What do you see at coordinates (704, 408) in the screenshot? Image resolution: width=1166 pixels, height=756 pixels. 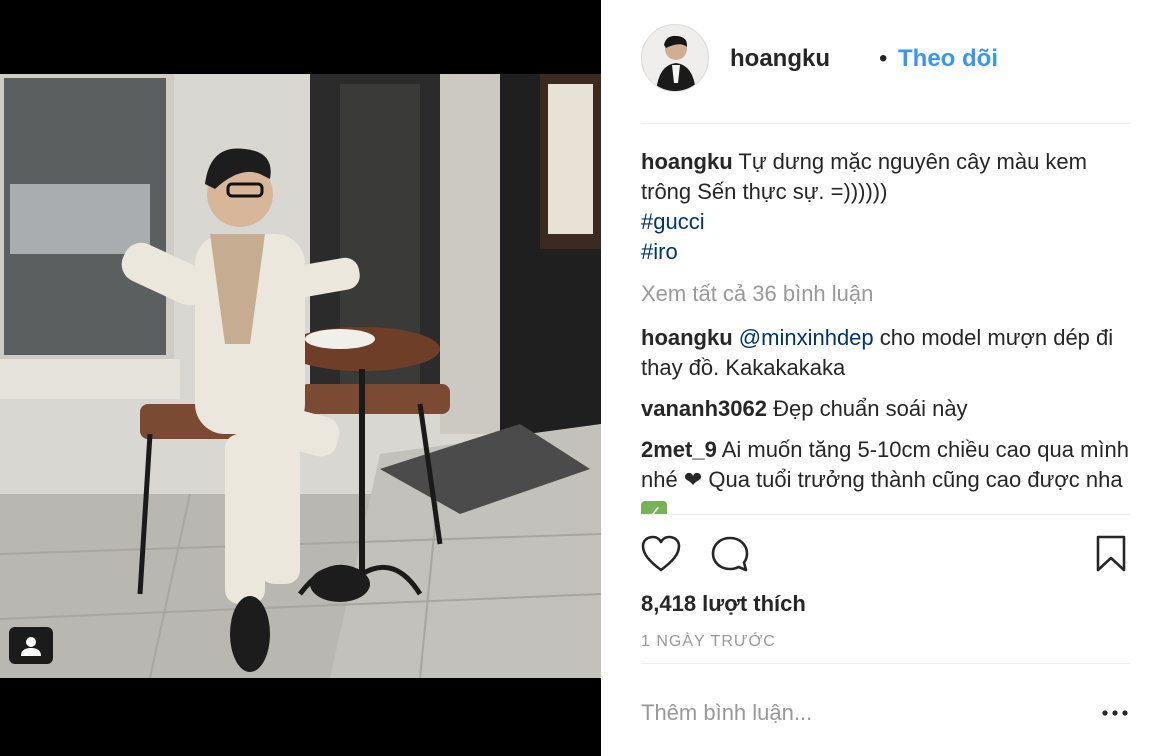 I see `comment-username: vananh3062` at bounding box center [704, 408].